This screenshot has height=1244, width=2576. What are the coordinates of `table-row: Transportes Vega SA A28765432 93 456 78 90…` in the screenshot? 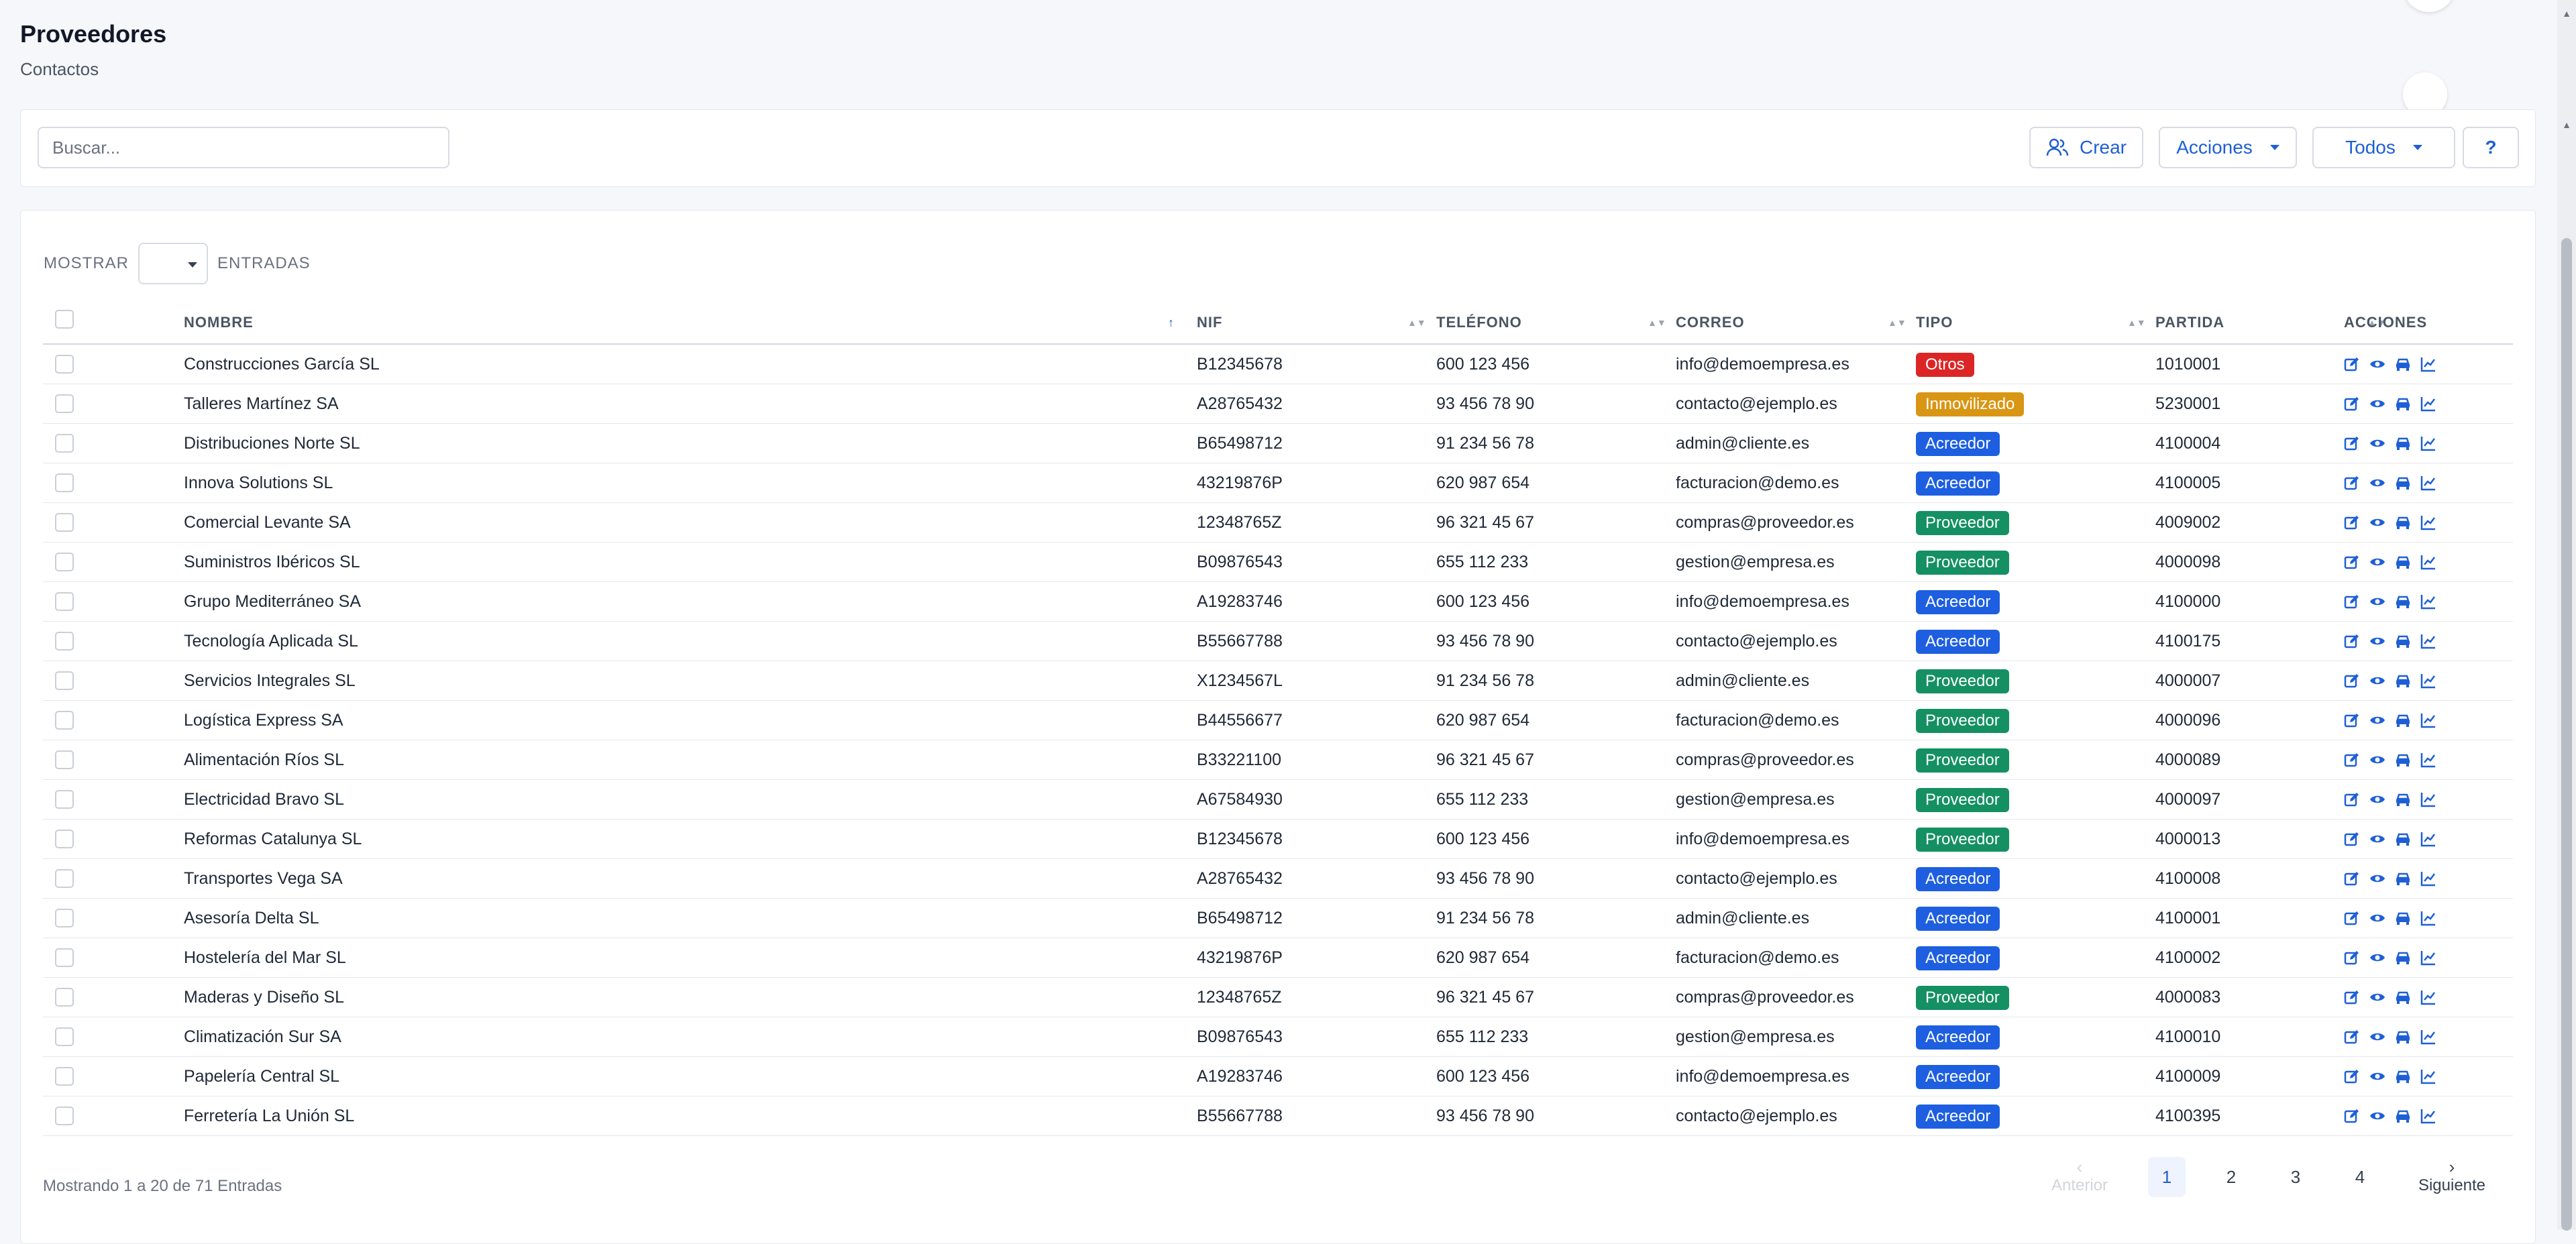 It's located at (1278, 879).